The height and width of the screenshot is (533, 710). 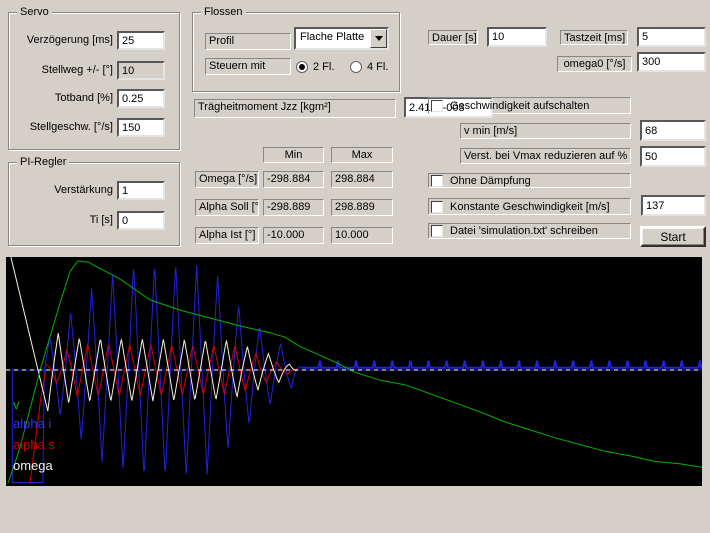 What do you see at coordinates (356, 67) in the screenshot?
I see `radio-4fl` at bounding box center [356, 67].